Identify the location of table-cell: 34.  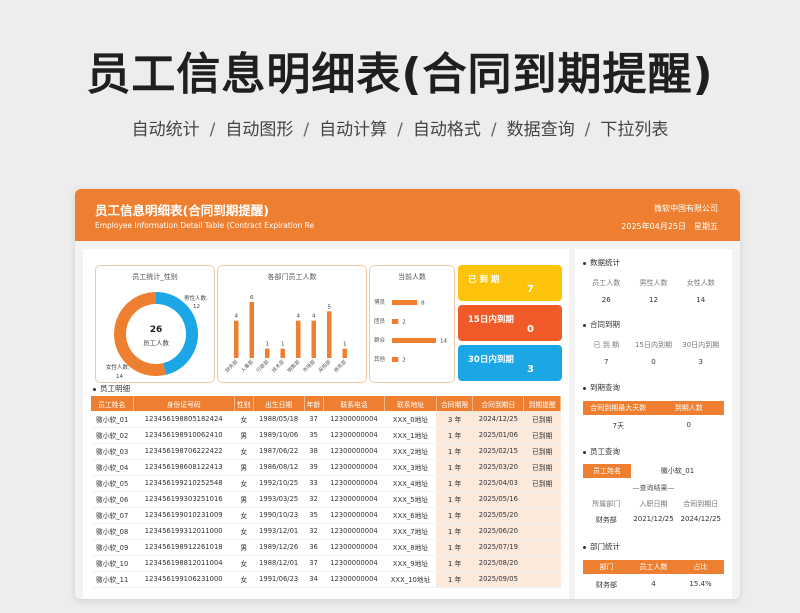
(314, 579).